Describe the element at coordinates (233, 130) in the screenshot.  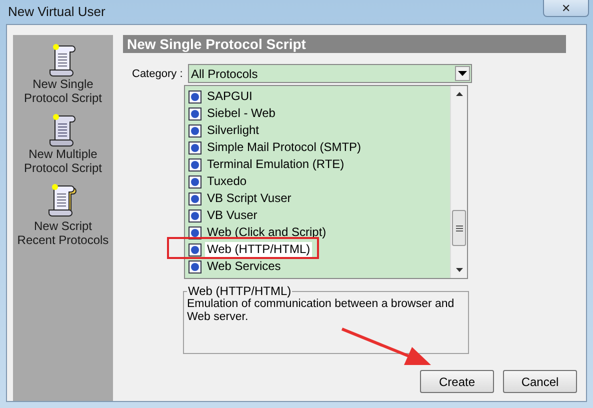
I see `protocol-item: Silverlight` at that location.